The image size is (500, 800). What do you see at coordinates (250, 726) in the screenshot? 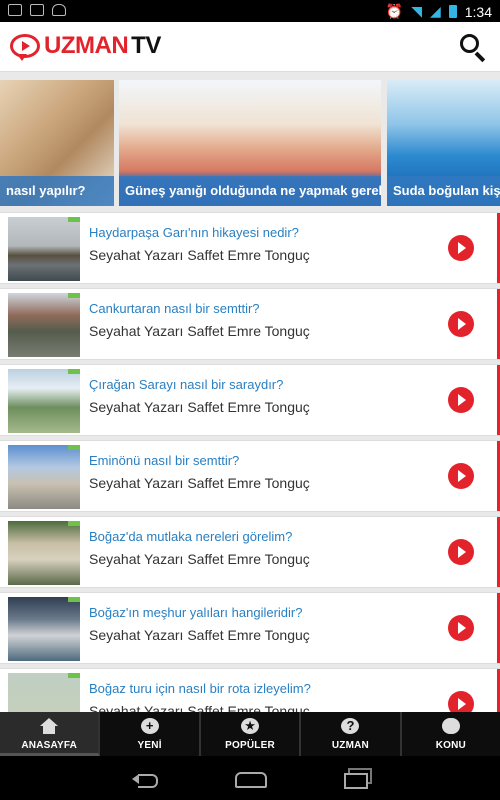
I see `star-icon: ★` at bounding box center [250, 726].